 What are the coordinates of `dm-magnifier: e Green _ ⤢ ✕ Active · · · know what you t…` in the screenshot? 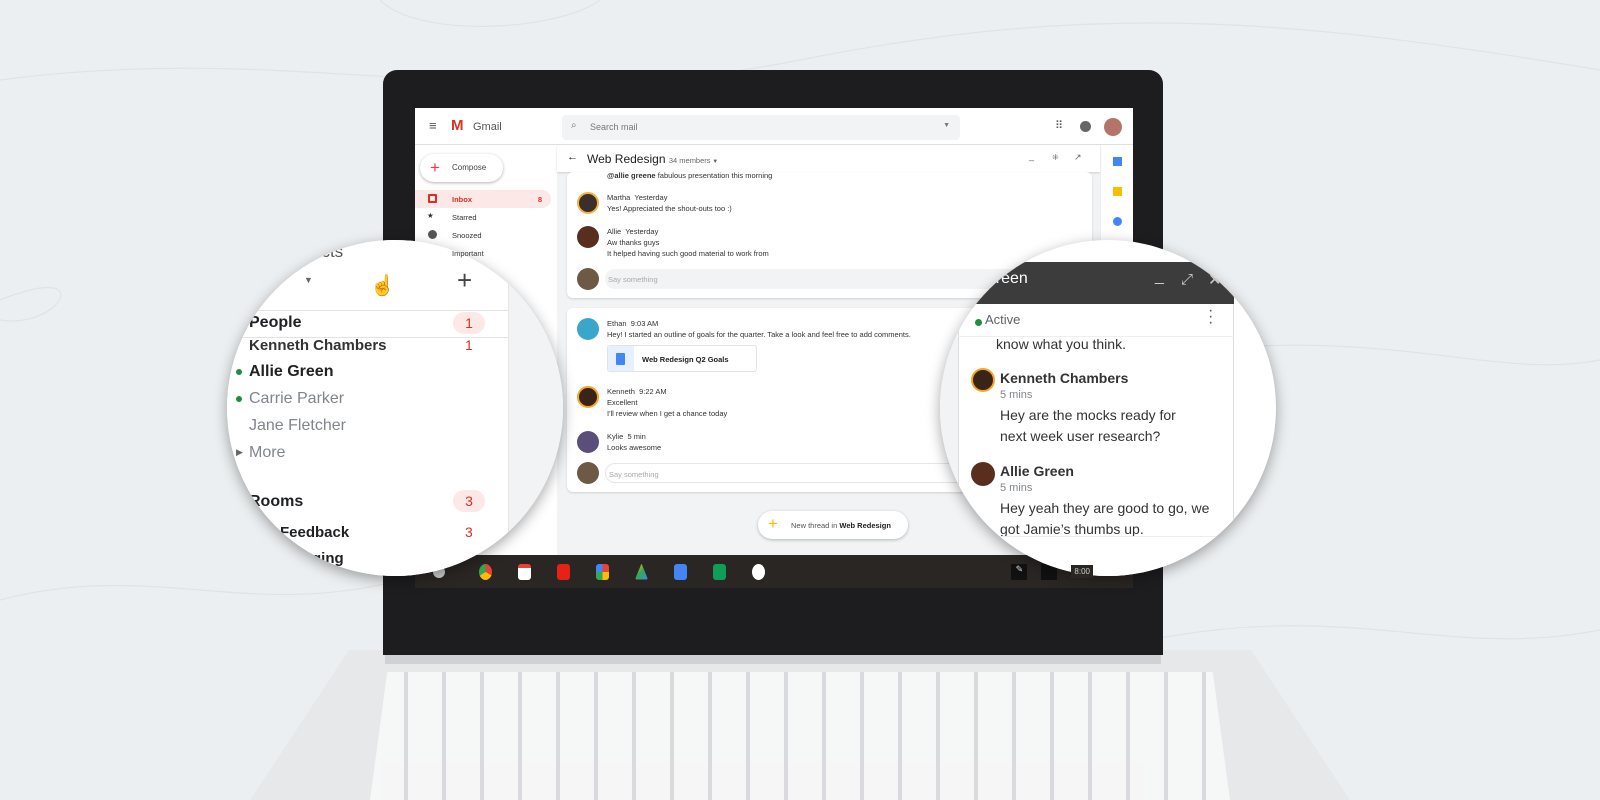 It's located at (1108, 408).